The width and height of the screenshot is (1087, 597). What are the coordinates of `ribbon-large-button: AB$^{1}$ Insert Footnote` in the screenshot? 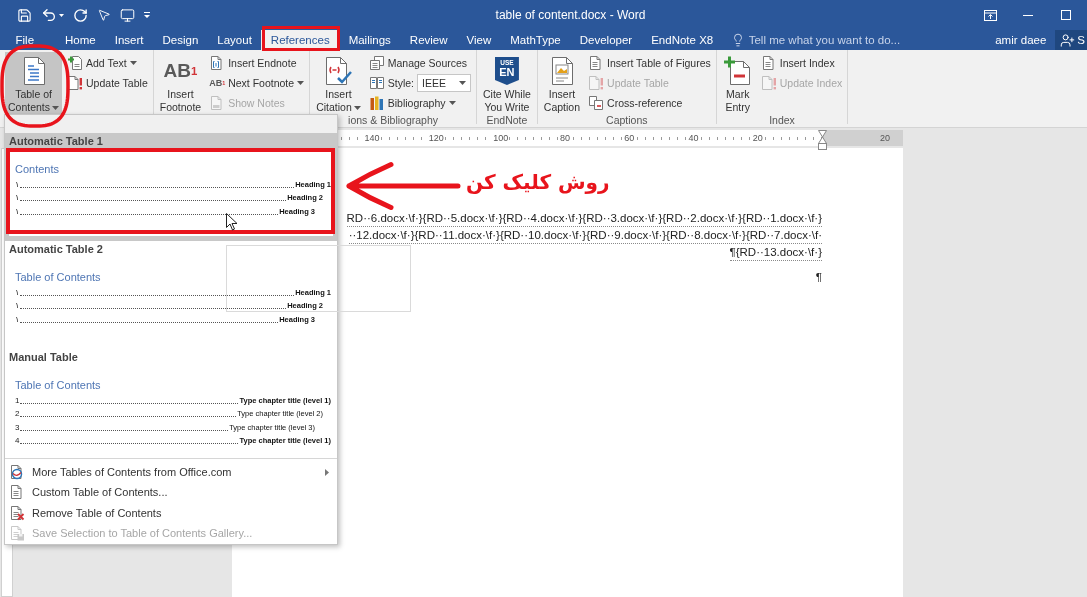 It's located at (180, 83).